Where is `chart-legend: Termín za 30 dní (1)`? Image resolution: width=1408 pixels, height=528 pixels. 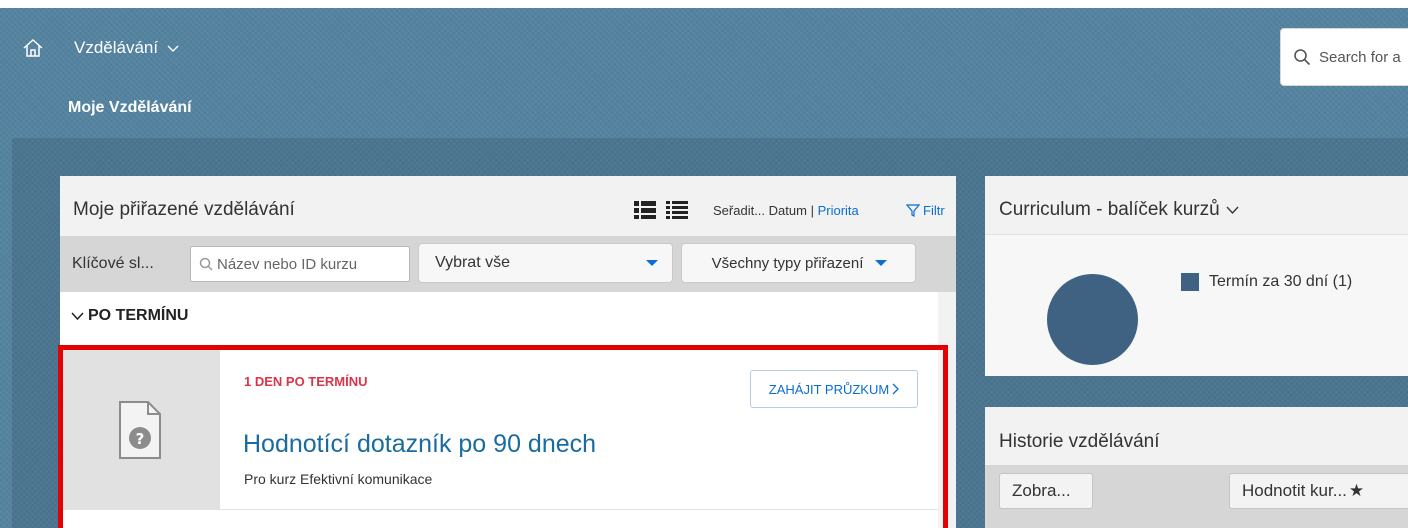 chart-legend: Termín za 30 dní (1) is located at coordinates (1266, 282).